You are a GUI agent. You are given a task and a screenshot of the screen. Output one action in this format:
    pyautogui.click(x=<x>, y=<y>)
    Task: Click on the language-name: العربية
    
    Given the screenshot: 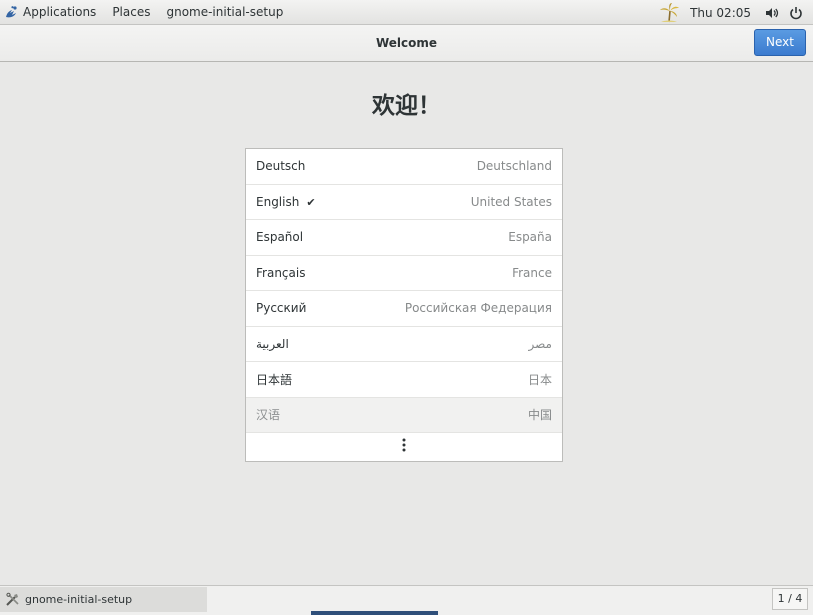 What is the action you would take?
    pyautogui.click(x=272, y=343)
    